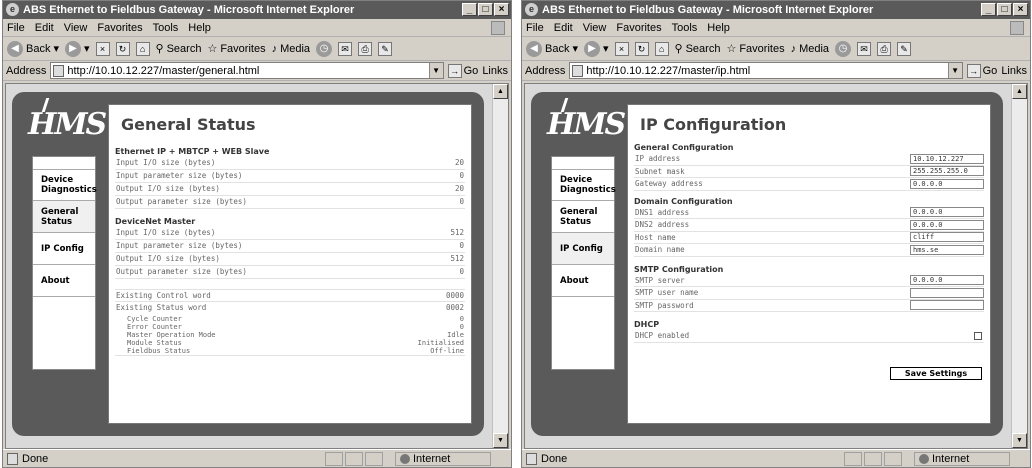 Image resolution: width=1032 pixels, height=468 pixels. What do you see at coordinates (947, 224) in the screenshot?
I see `dns2-input` at bounding box center [947, 224].